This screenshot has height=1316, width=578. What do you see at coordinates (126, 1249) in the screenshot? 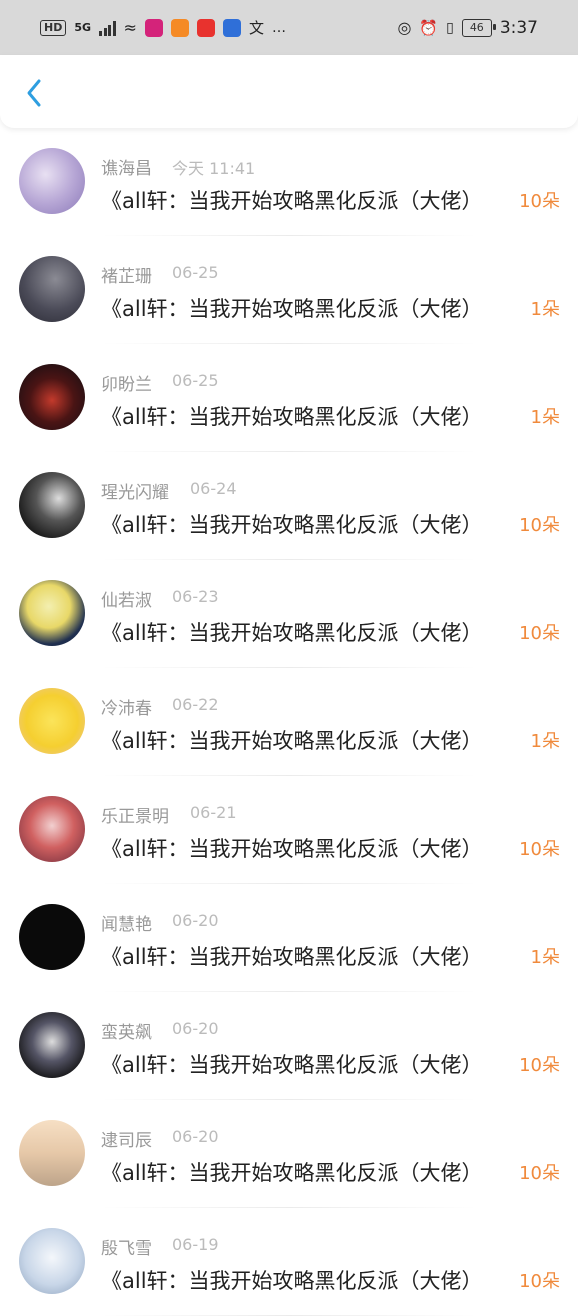
I see `sender-name: 殷飞雪` at bounding box center [126, 1249].